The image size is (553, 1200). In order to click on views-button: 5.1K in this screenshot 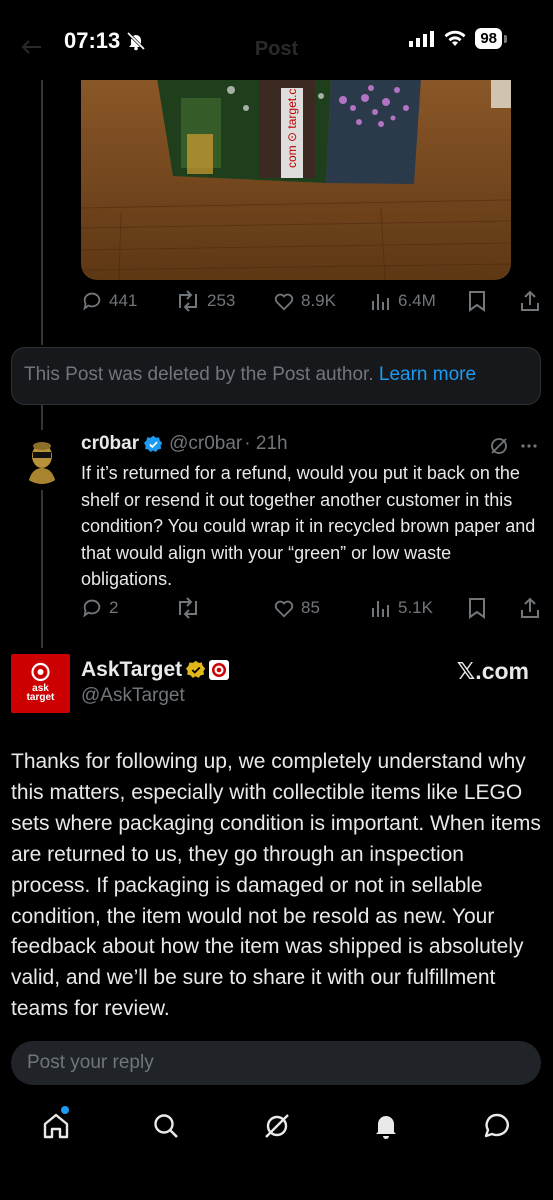, I will do `click(401, 608)`.